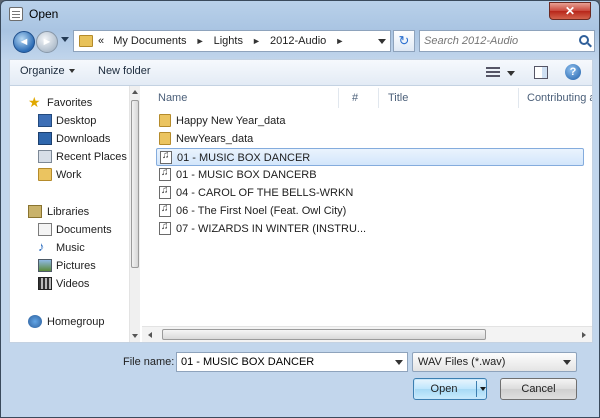 This screenshot has height=418, width=600. What do you see at coordinates (73, 284) in the screenshot?
I see `sidebar-item-label: Videos` at bounding box center [73, 284].